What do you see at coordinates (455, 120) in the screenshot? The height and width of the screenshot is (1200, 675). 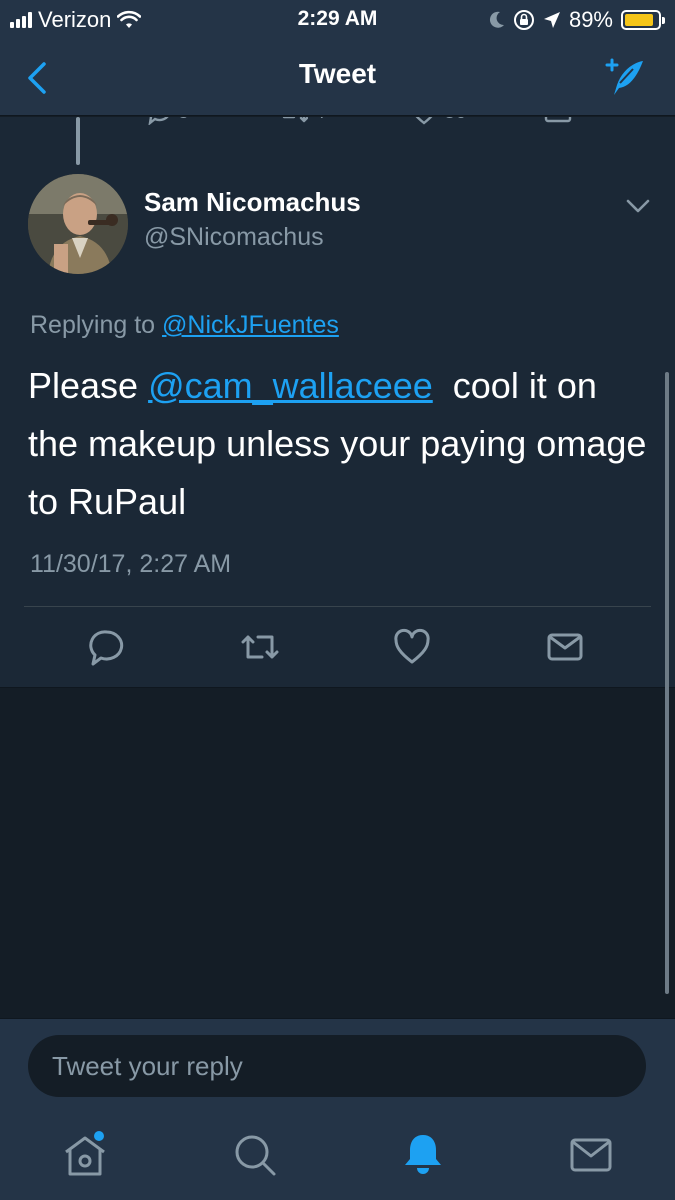 I see `previous-like-count: 36` at bounding box center [455, 120].